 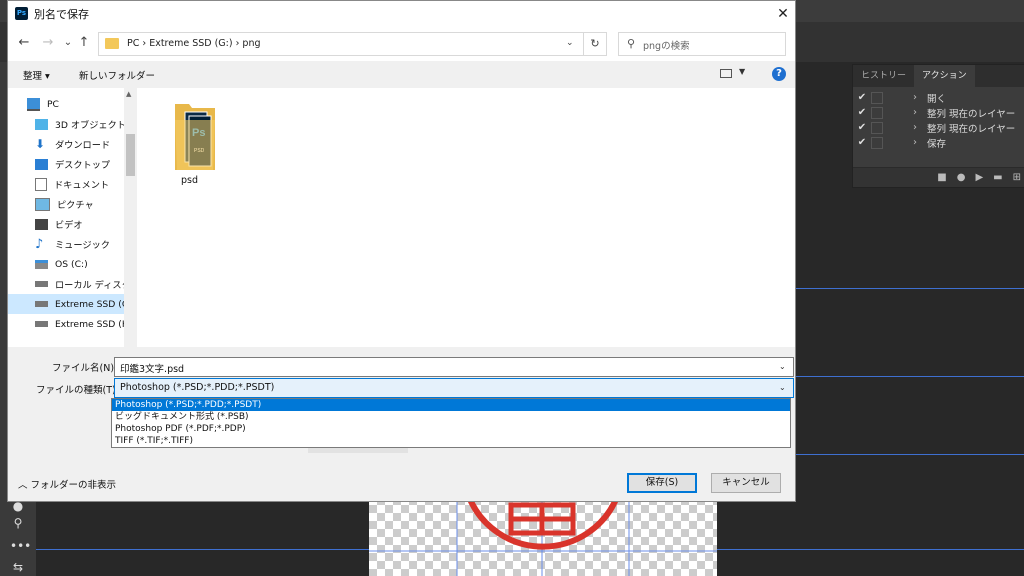 What do you see at coordinates (961, 177) in the screenshot?
I see `record-icon: ●` at bounding box center [961, 177].